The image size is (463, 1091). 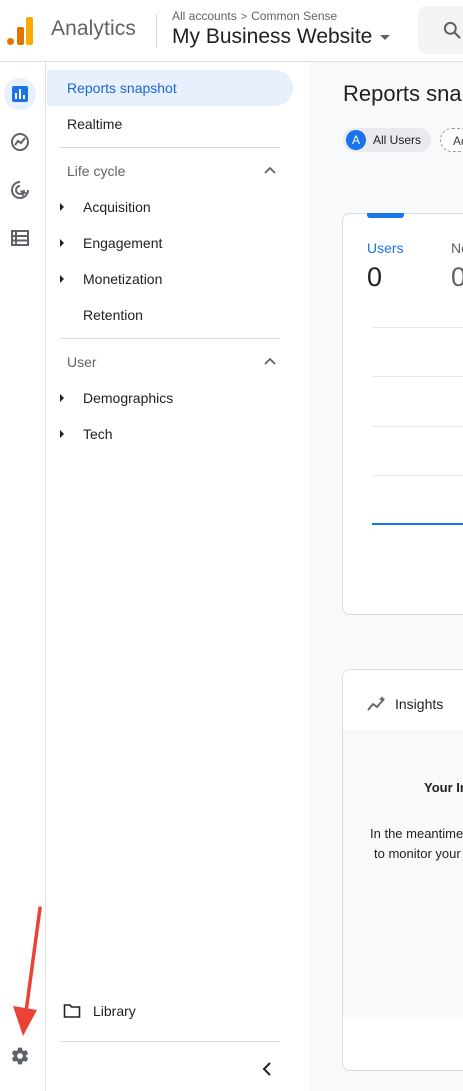 I want to click on users-trend-line, so click(x=417, y=524).